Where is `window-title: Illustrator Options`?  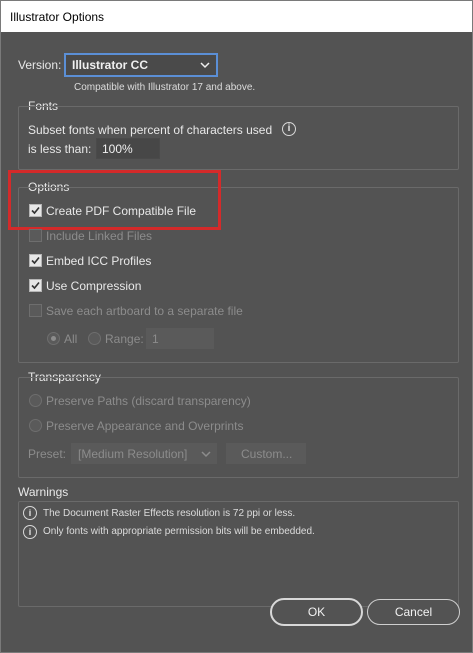 window-title: Illustrator Options is located at coordinates (57, 17).